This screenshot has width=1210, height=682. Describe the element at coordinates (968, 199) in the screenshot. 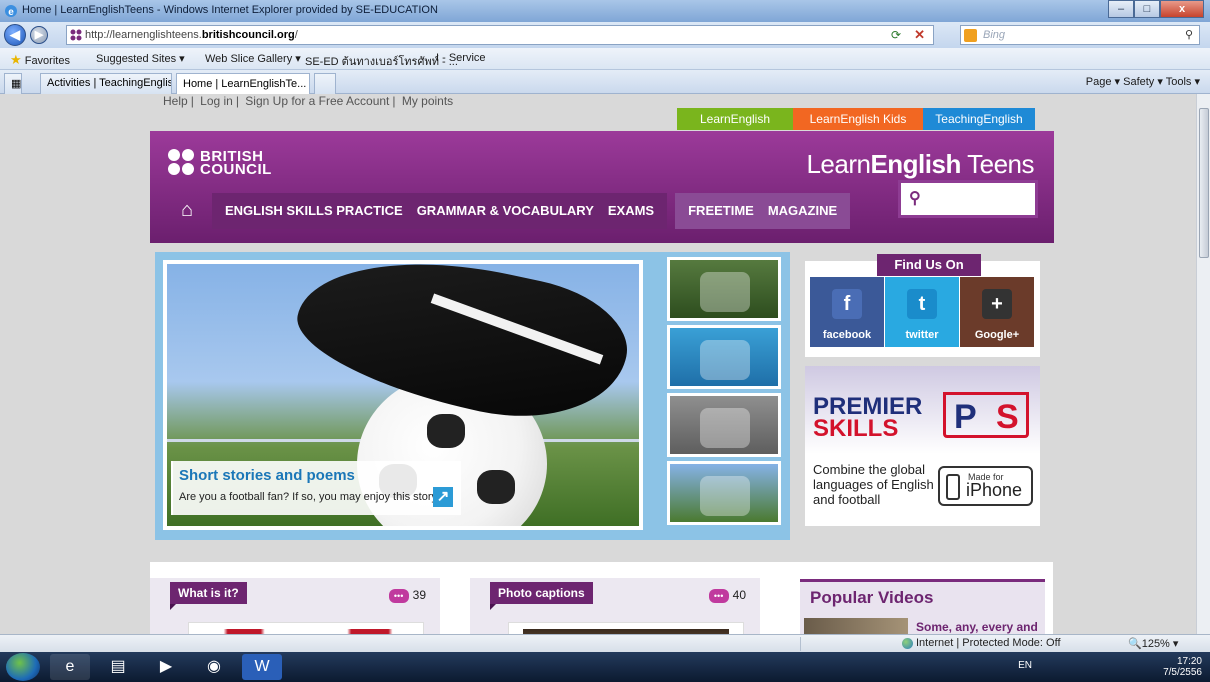

I see `site-search-input: ⚲` at that location.